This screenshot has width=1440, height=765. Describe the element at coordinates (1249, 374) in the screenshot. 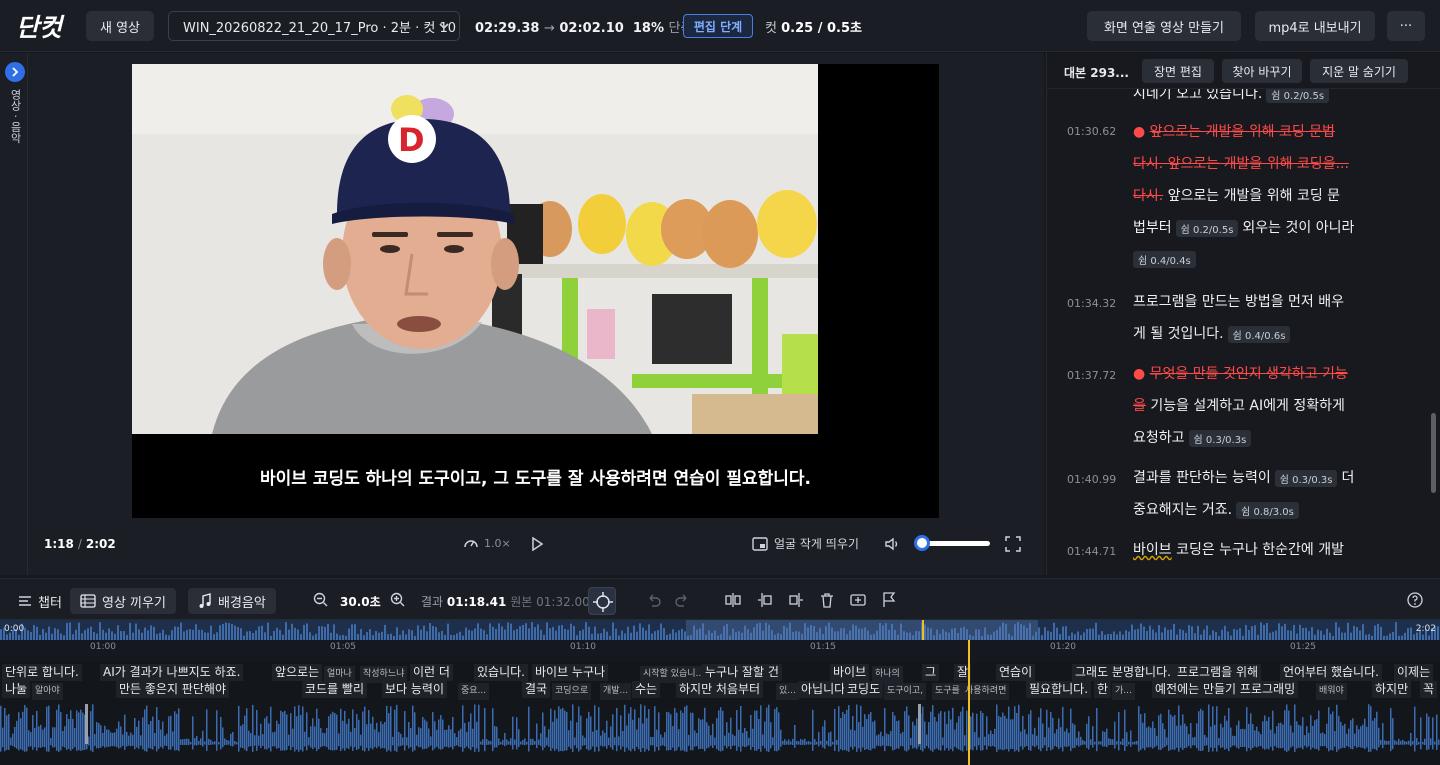

I see `deleted-text: 무엇을 만들 것인지 생각하고 기능` at that location.